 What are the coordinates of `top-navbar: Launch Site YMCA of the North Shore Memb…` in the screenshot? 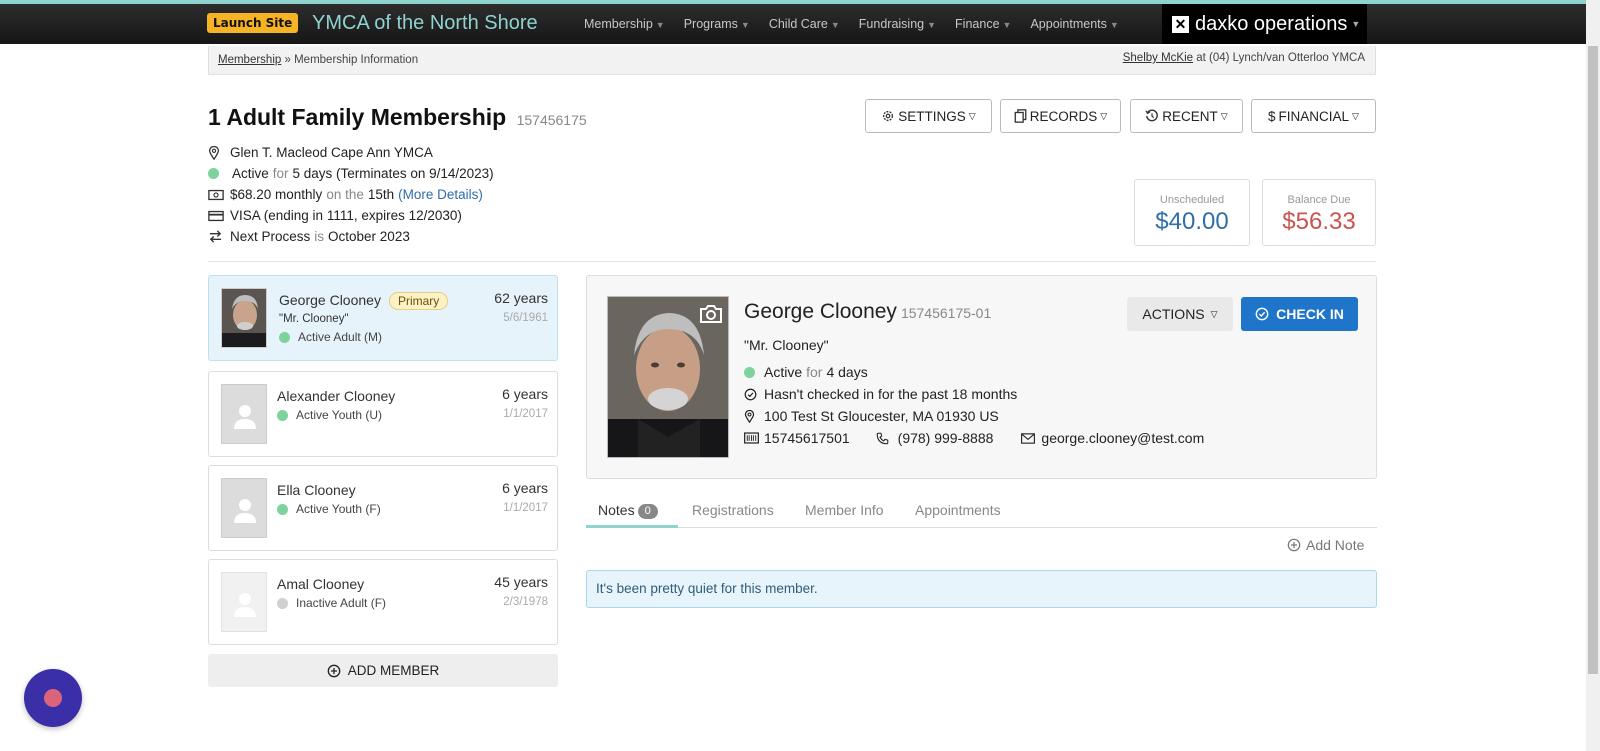 It's located at (793, 24).